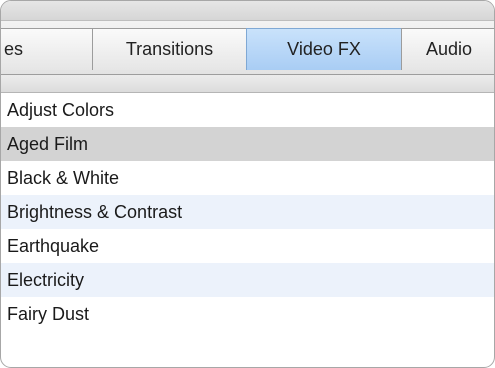 This screenshot has height=368, width=495. Describe the element at coordinates (447, 49) in the screenshot. I see `tab-audio: Audio` at that location.